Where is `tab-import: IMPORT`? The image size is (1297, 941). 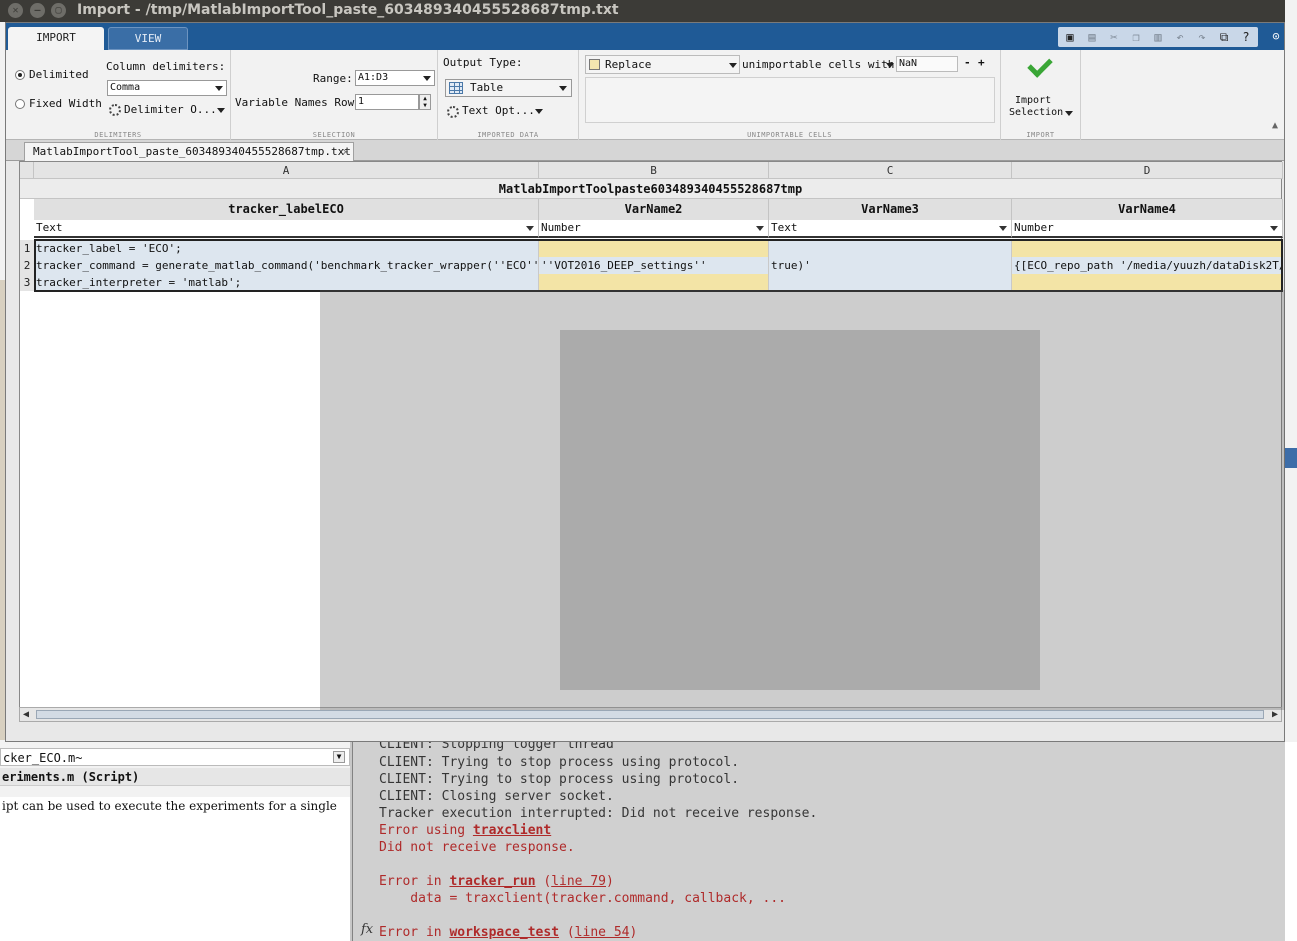 tab-import: IMPORT is located at coordinates (56, 38).